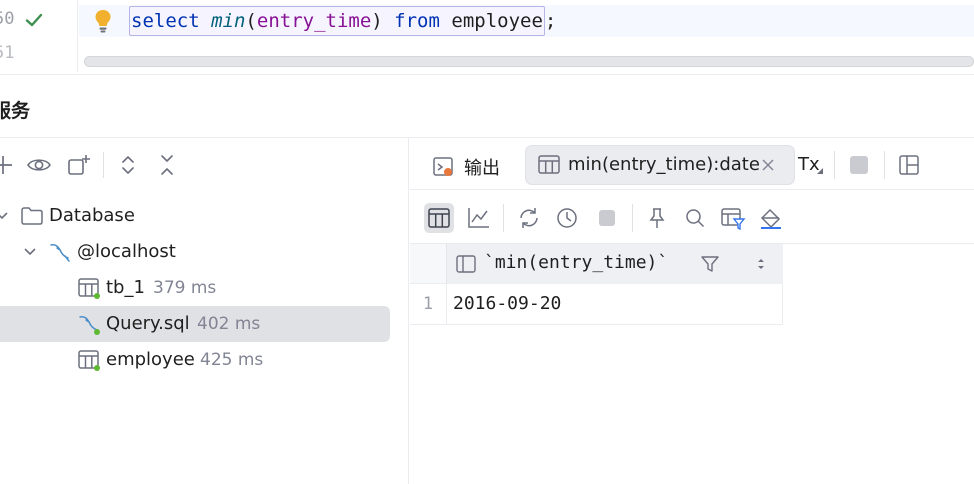 This screenshot has width=974, height=484. Describe the element at coordinates (550, 21) in the screenshot. I see `semicolon: ;` at that location.